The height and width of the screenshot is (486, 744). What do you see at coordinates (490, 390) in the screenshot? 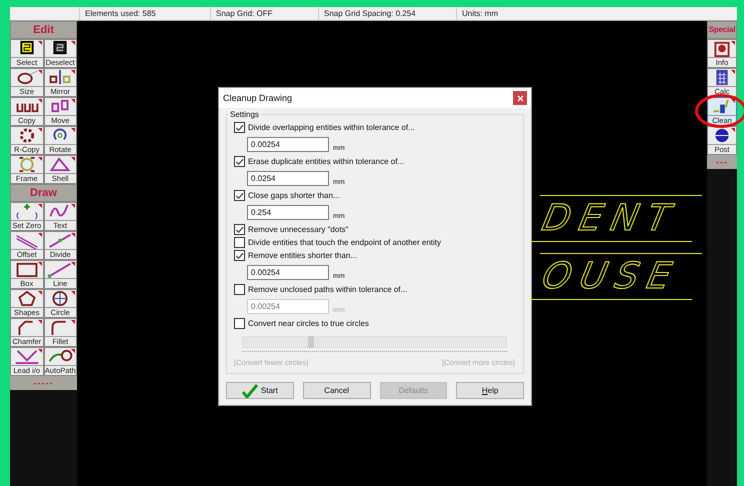
I see `dialog-button: Help` at bounding box center [490, 390].